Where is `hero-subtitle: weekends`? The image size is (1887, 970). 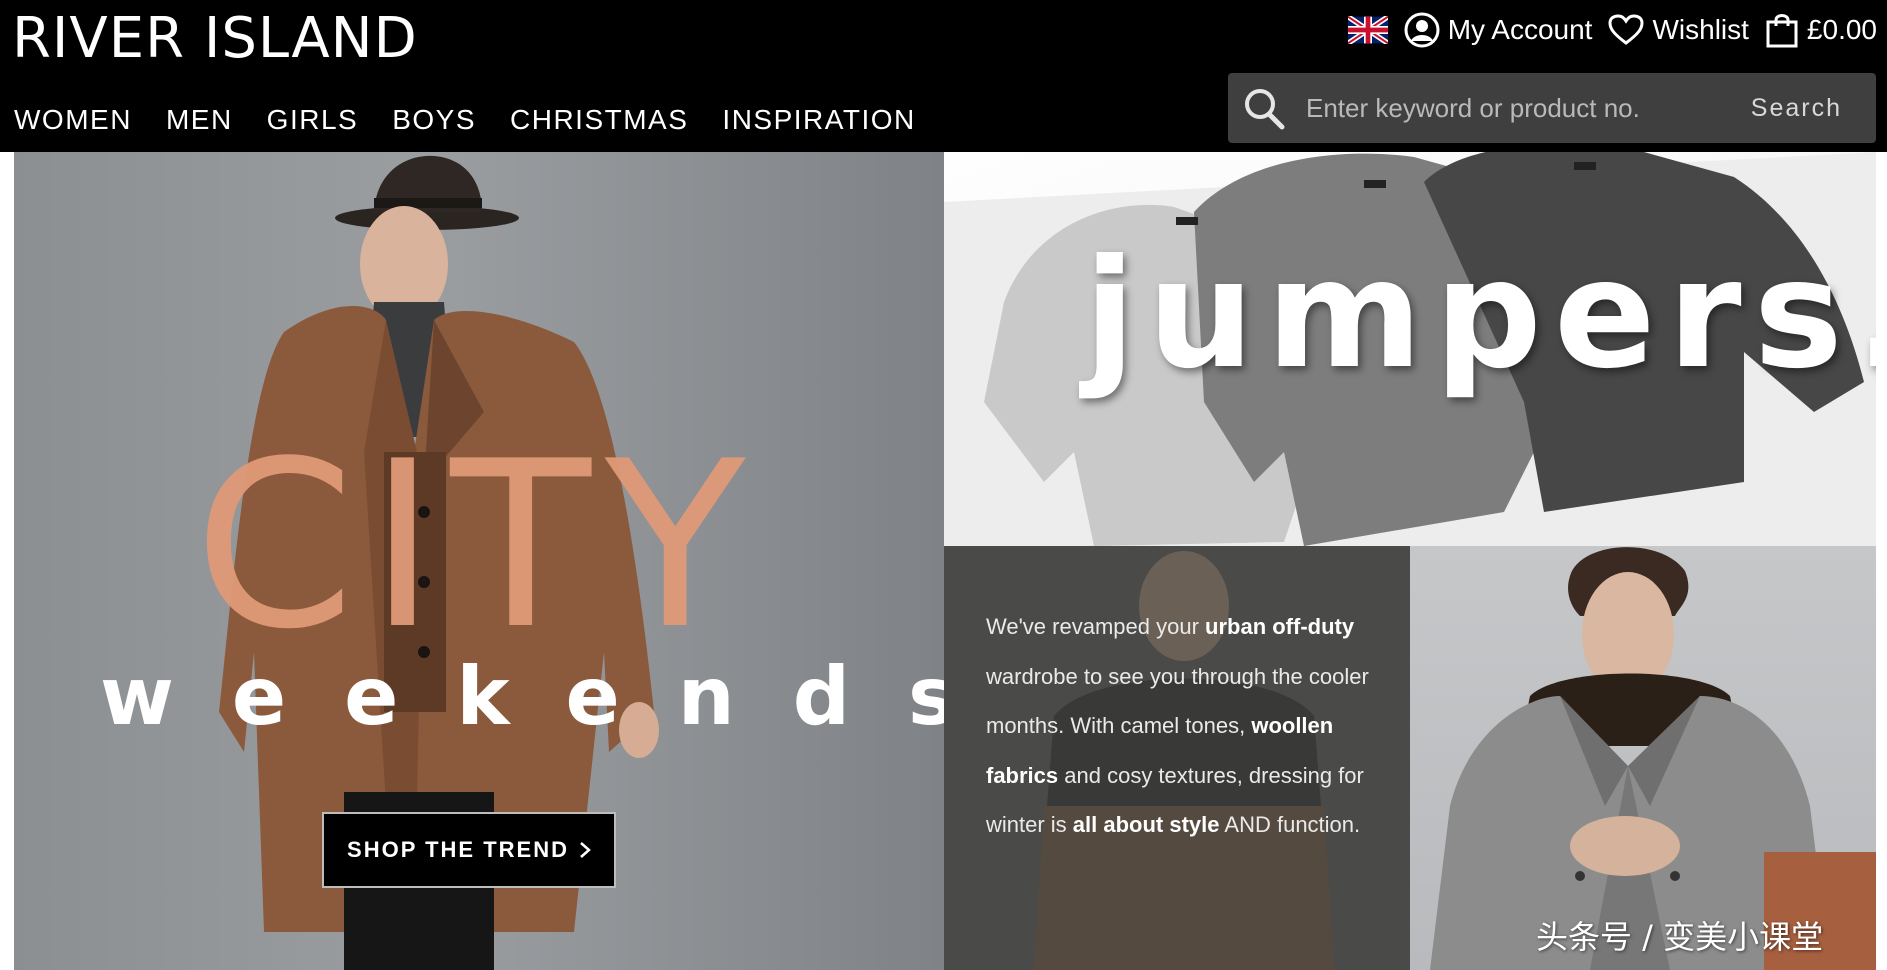 hero-subtitle: weekends is located at coordinates (522, 696).